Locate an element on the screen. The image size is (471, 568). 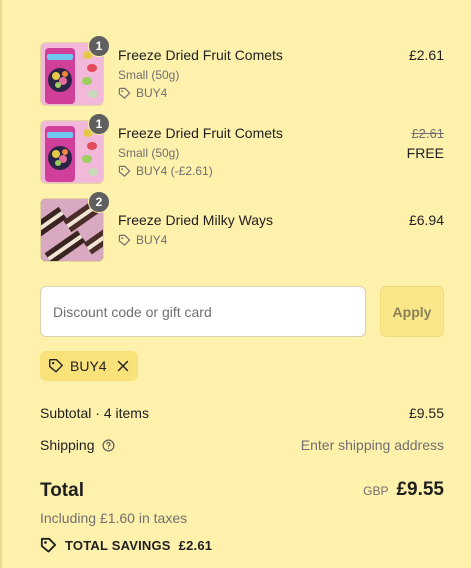
panel-border is located at coordinates (1, 284).